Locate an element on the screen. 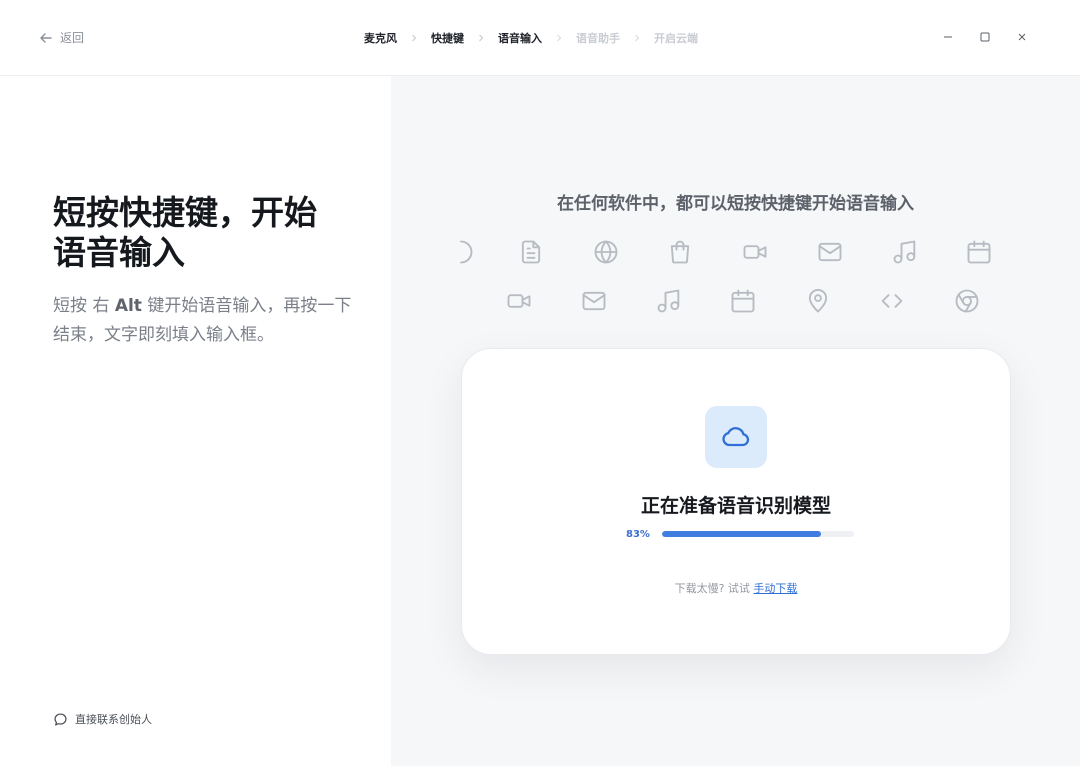 The height and width of the screenshot is (766, 1080). code-icon is located at coordinates (892, 301).